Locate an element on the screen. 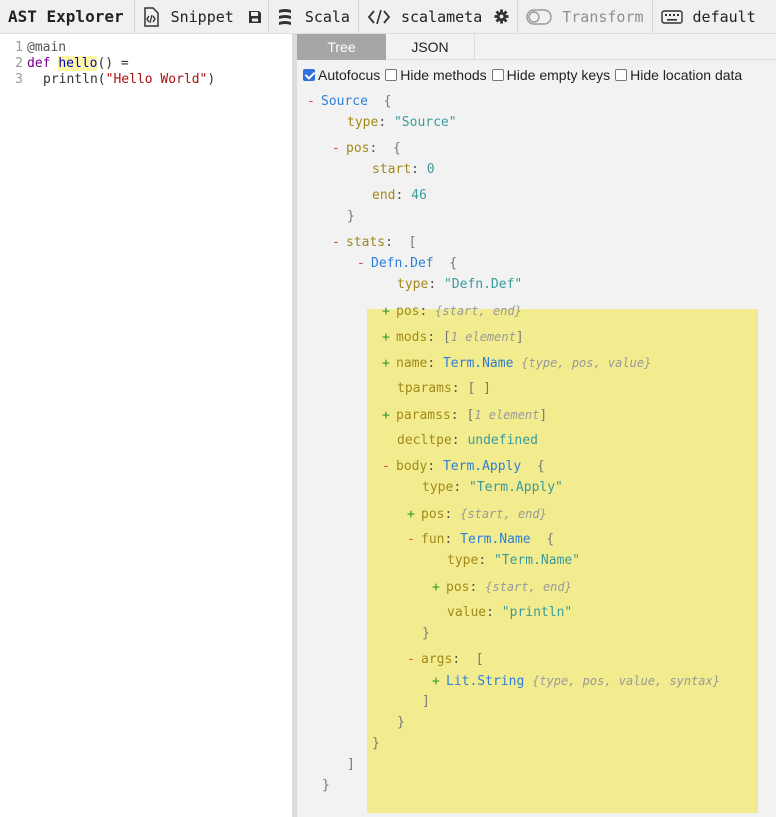 This screenshot has height=817, width=776. parser-settings-button is located at coordinates (503, 16).